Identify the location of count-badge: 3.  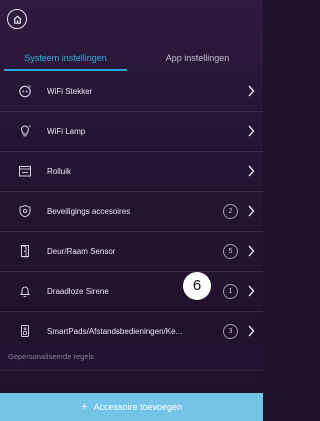
(230, 331).